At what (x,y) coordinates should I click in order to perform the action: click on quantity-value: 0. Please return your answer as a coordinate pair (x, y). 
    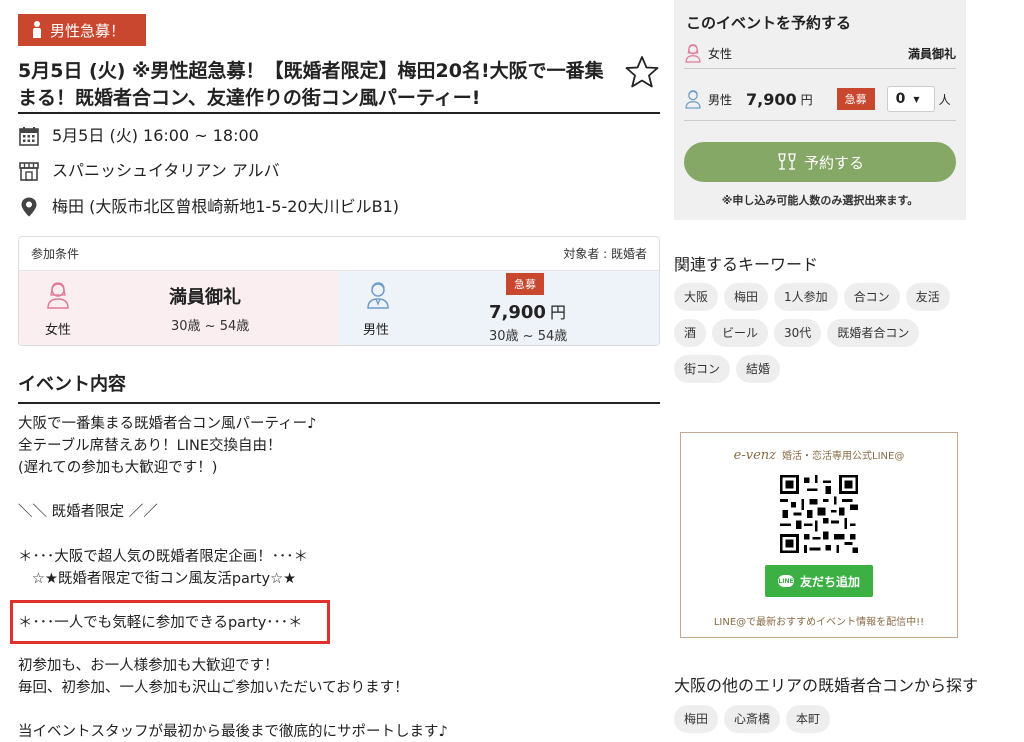
    Looking at the image, I should click on (900, 99).